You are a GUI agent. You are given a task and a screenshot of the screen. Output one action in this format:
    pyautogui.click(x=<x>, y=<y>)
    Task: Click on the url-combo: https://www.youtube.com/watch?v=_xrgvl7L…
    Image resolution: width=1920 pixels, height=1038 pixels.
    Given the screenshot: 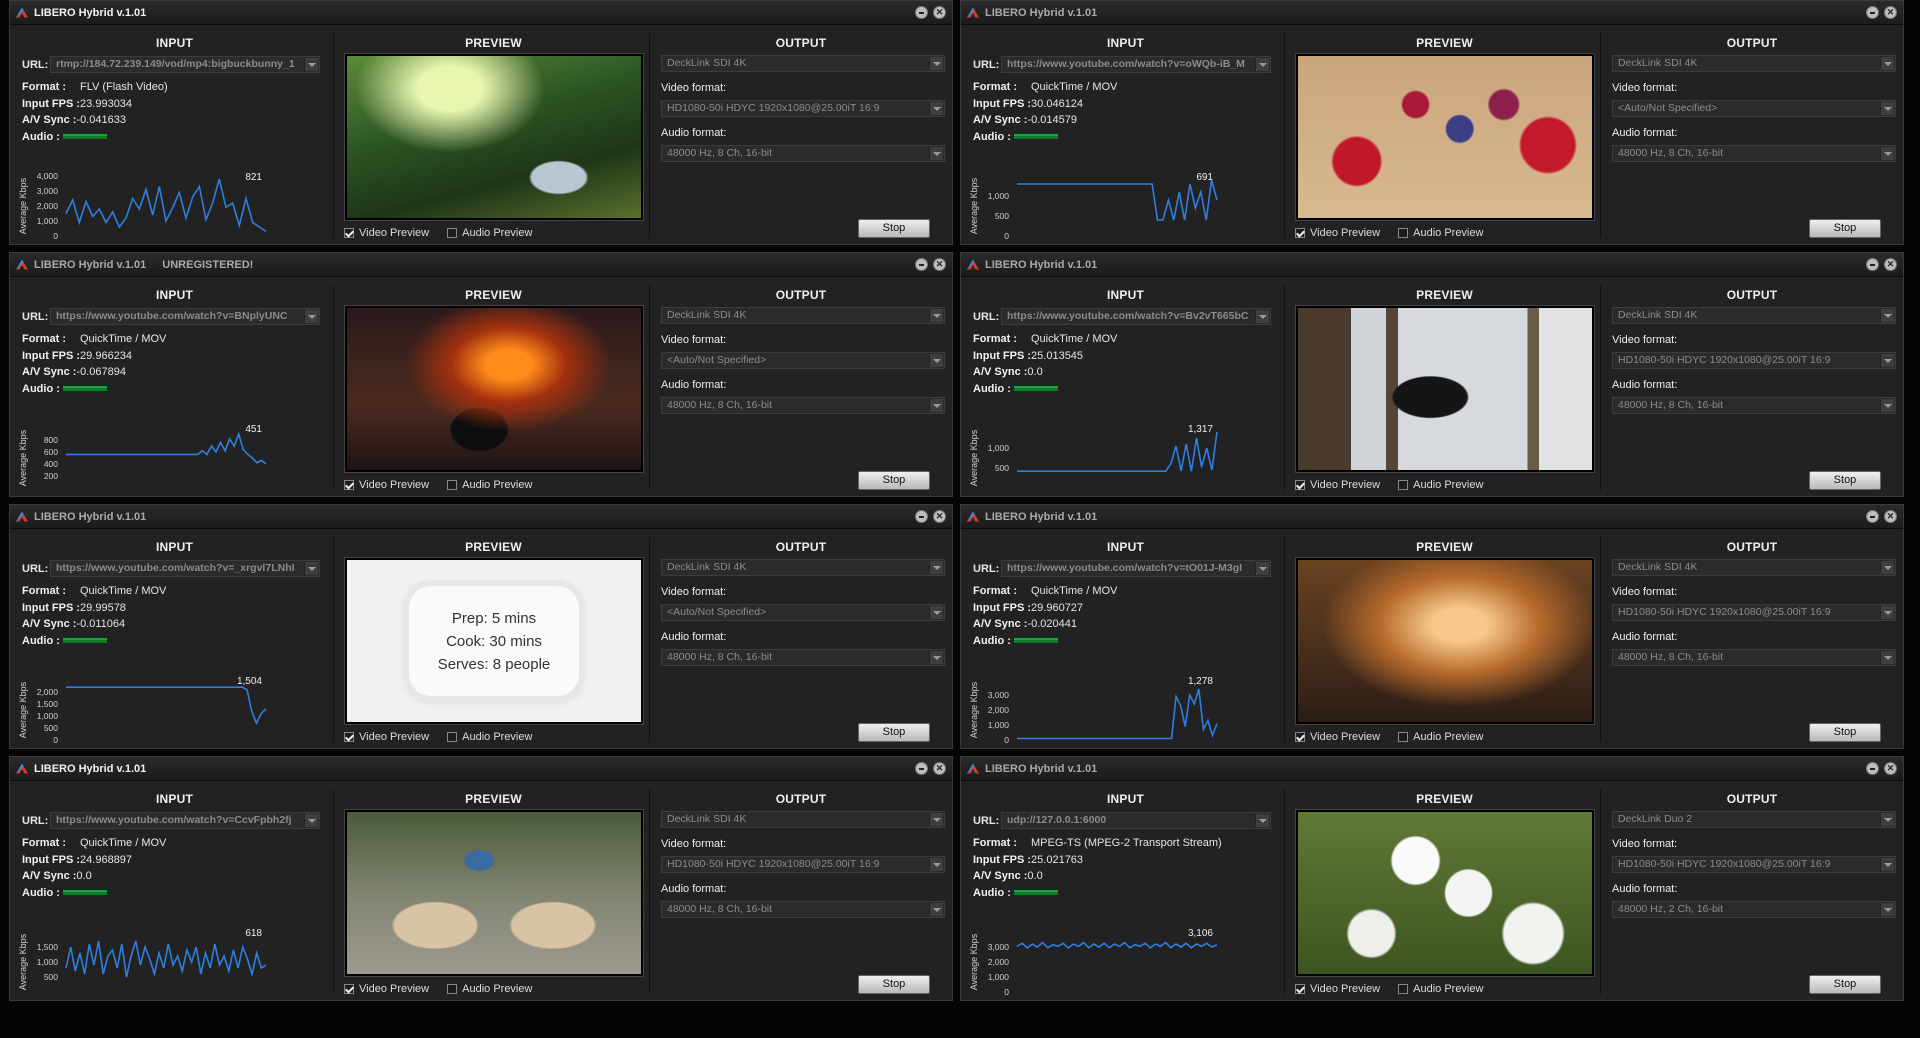 What is the action you would take?
    pyautogui.click(x=185, y=568)
    